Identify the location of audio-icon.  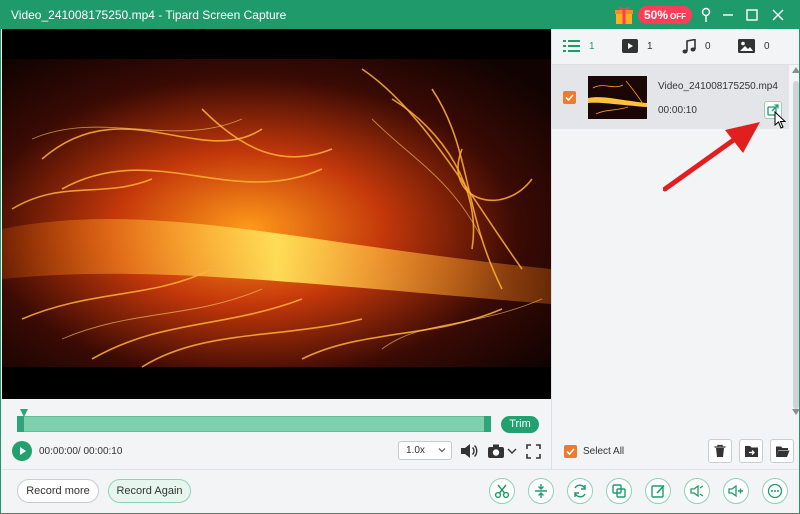
(697, 491).